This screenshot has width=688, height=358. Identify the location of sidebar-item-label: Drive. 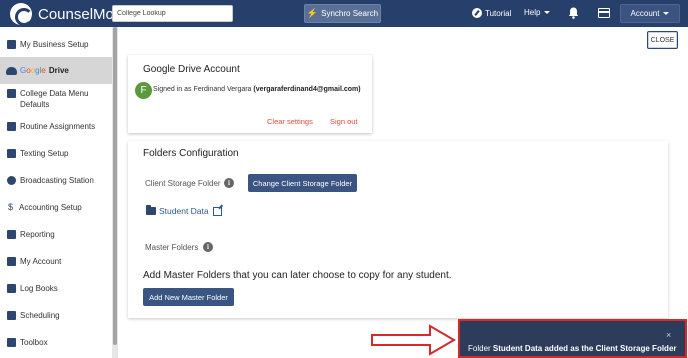
(58, 70).